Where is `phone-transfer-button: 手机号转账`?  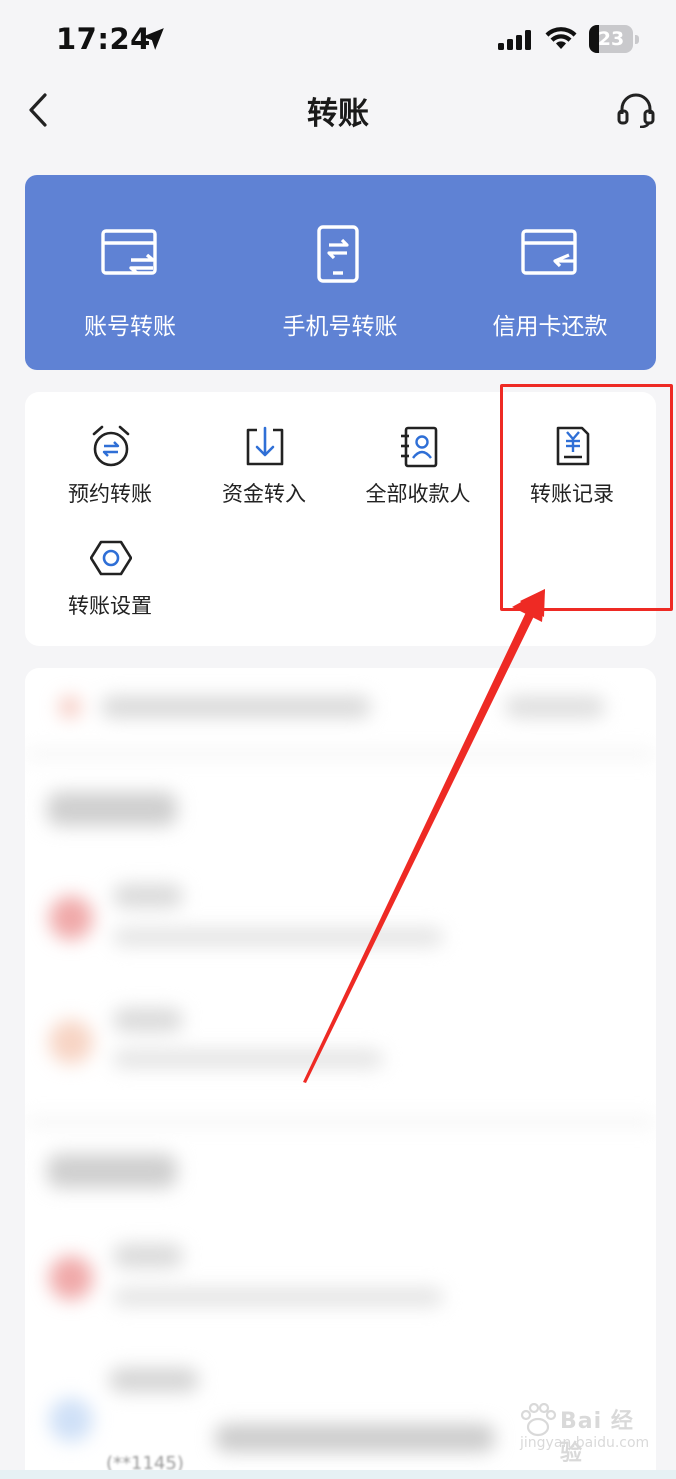 phone-transfer-button: 手机号转账 is located at coordinates (340, 272).